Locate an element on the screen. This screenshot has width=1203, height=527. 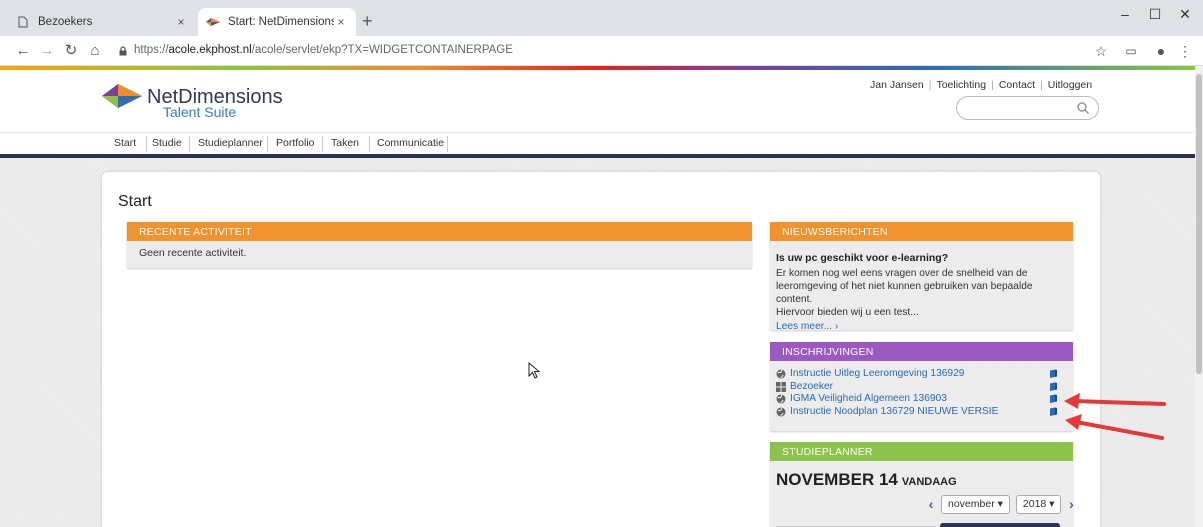
reload-icon: ↻ is located at coordinates (71, 51).